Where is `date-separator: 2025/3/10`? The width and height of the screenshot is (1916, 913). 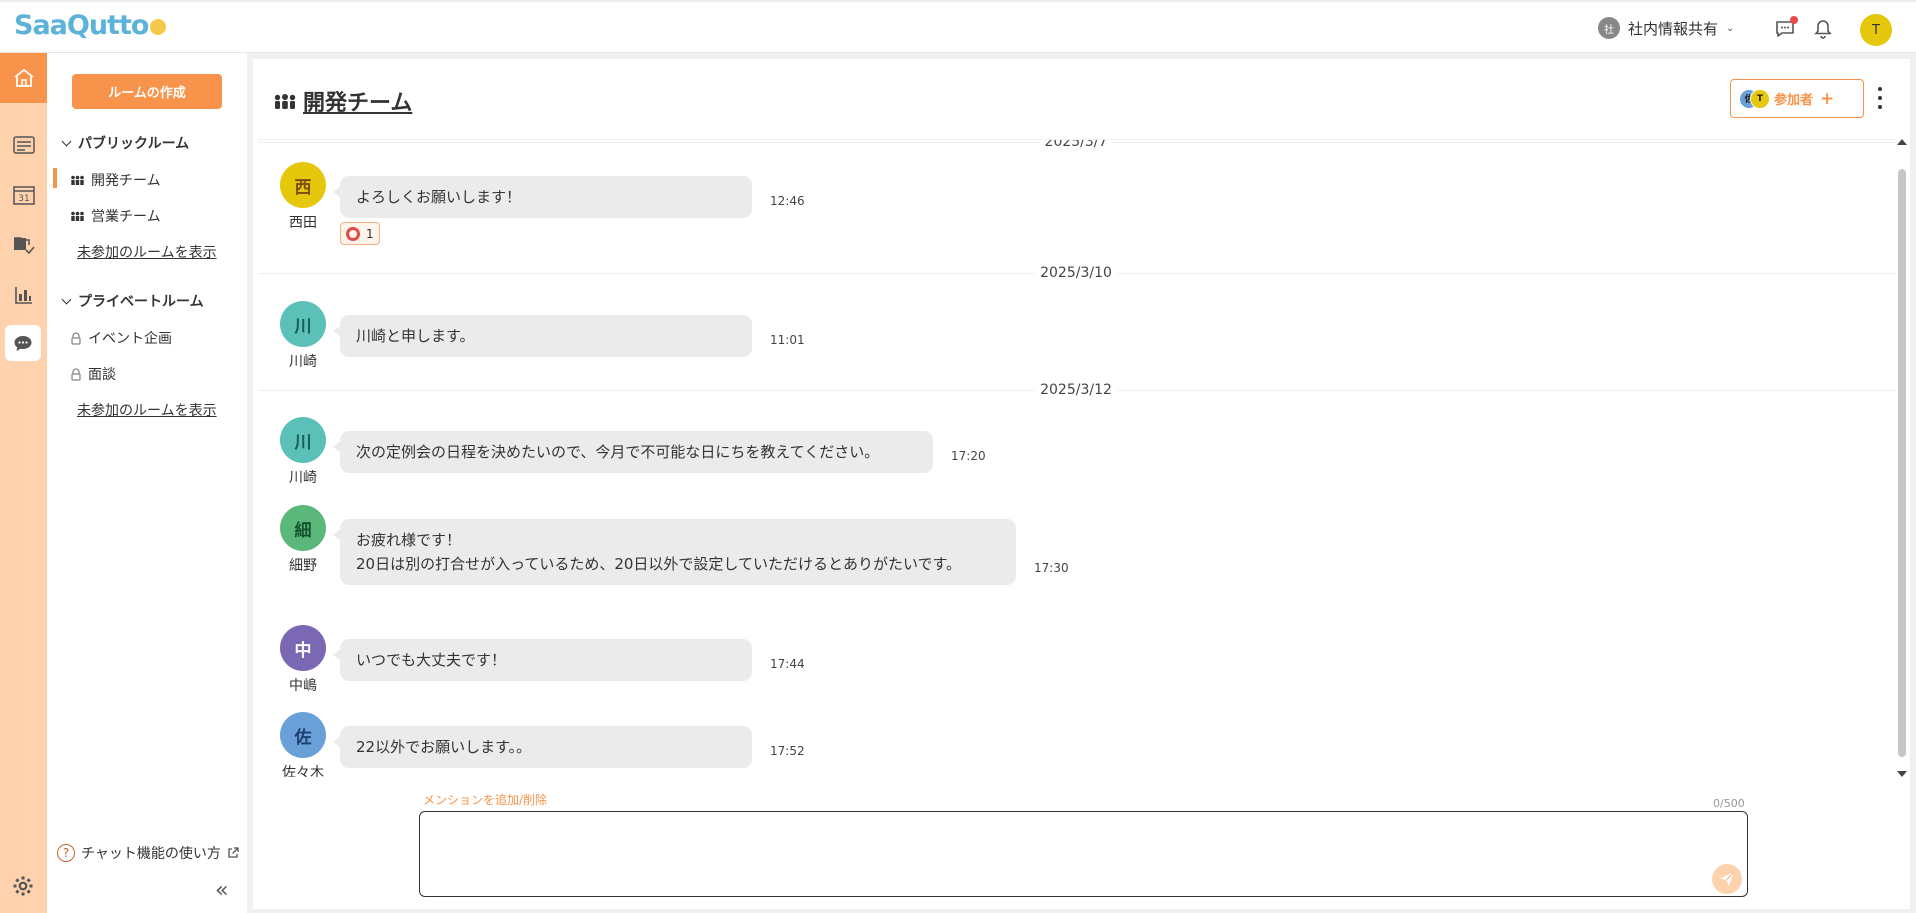 date-separator: 2025/3/10 is located at coordinates (1076, 273).